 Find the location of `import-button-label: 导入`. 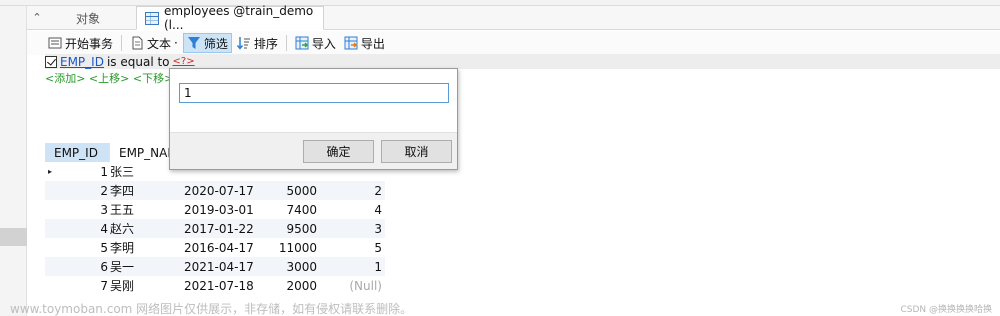

import-button-label: 导入 is located at coordinates (323, 43).